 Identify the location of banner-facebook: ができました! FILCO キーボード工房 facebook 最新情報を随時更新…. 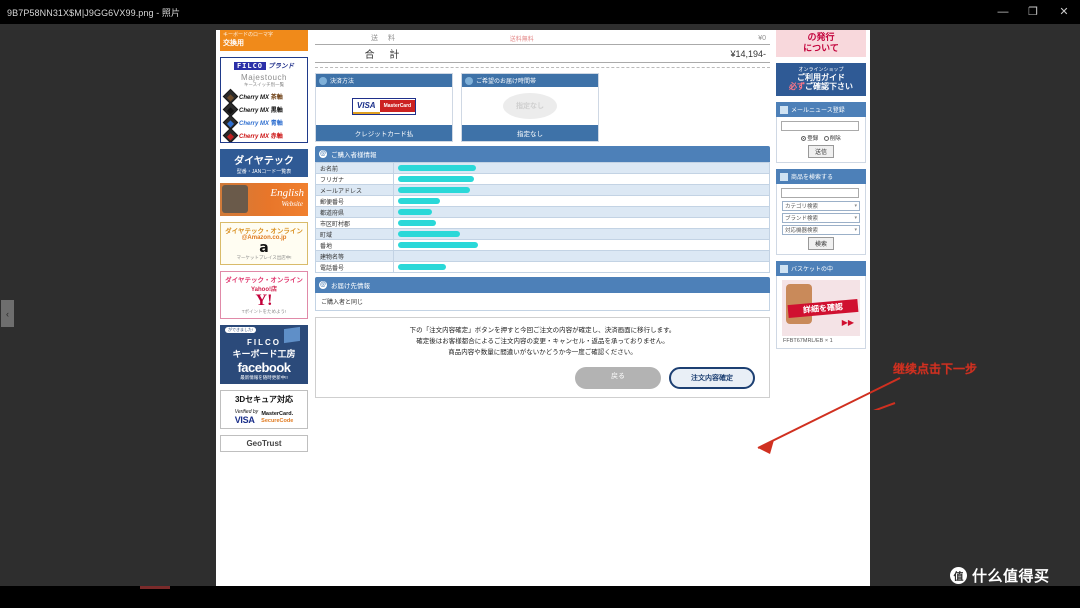
(264, 354).